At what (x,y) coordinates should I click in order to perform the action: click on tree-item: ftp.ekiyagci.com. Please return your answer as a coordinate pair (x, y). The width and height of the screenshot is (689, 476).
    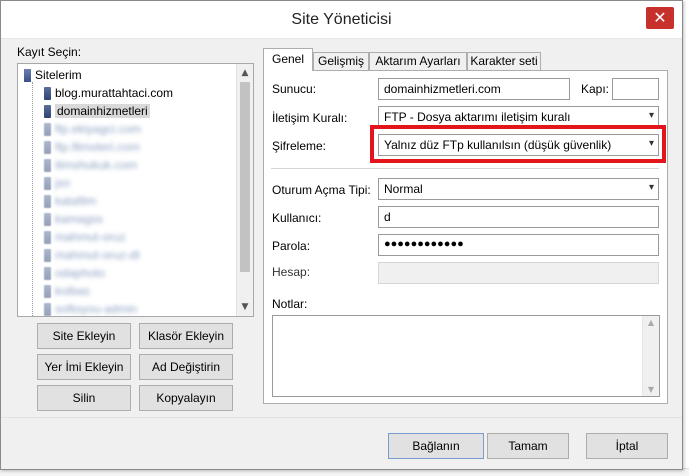
    Looking at the image, I should click on (92, 129).